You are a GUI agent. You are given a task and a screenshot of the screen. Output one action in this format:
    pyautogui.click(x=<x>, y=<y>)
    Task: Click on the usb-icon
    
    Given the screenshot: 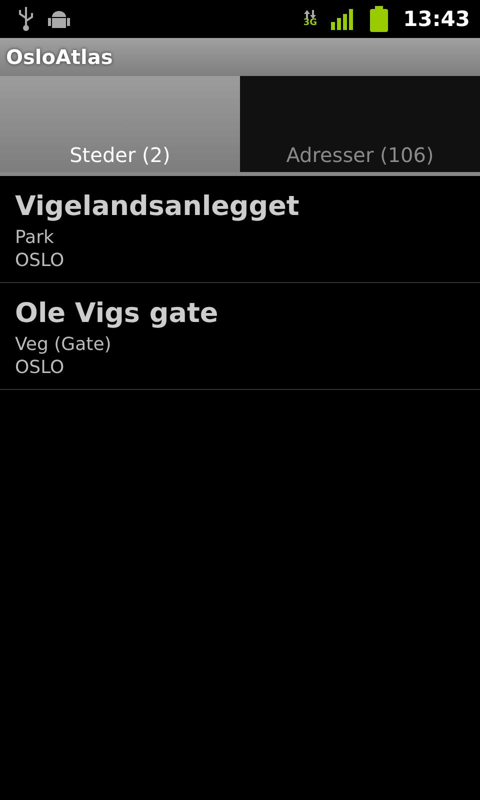 What is the action you would take?
    pyautogui.click(x=26, y=19)
    